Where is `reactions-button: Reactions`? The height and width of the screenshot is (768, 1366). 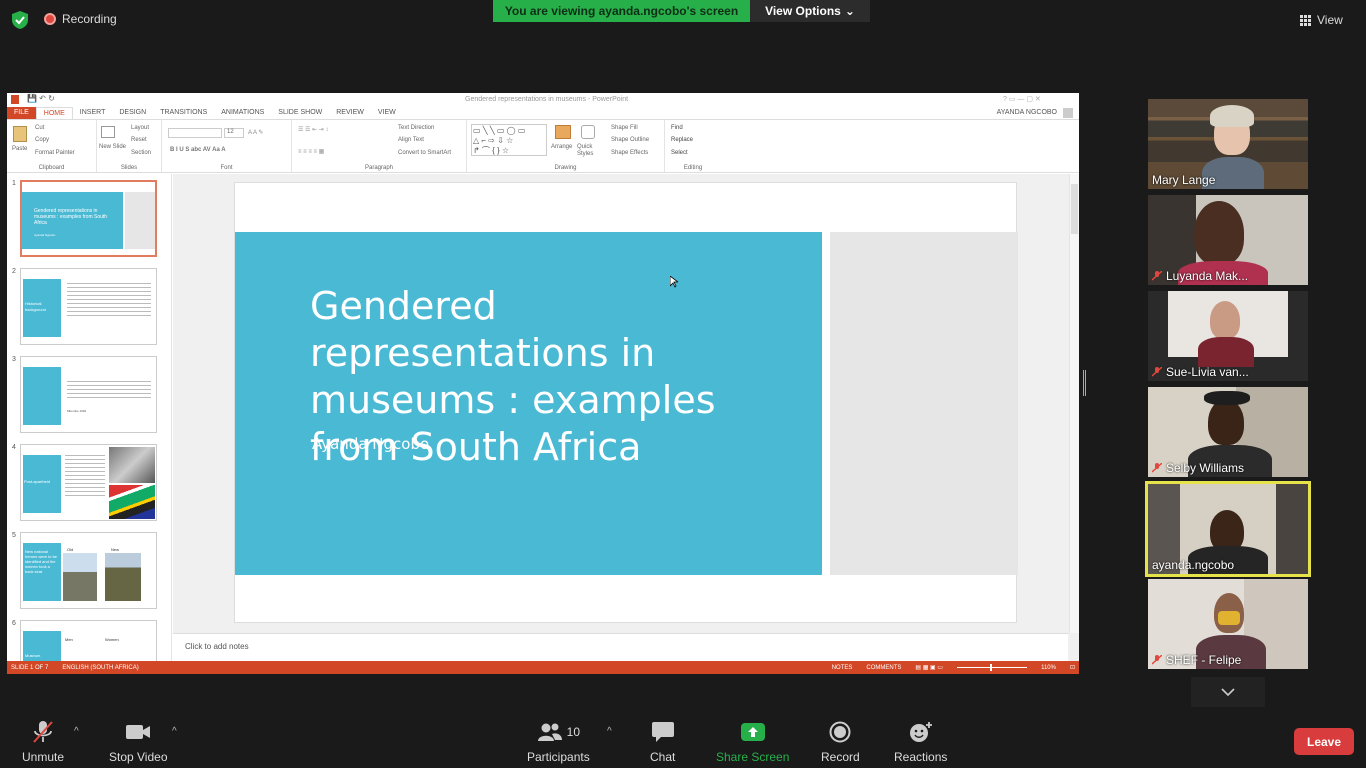 reactions-button: Reactions is located at coordinates (920, 742).